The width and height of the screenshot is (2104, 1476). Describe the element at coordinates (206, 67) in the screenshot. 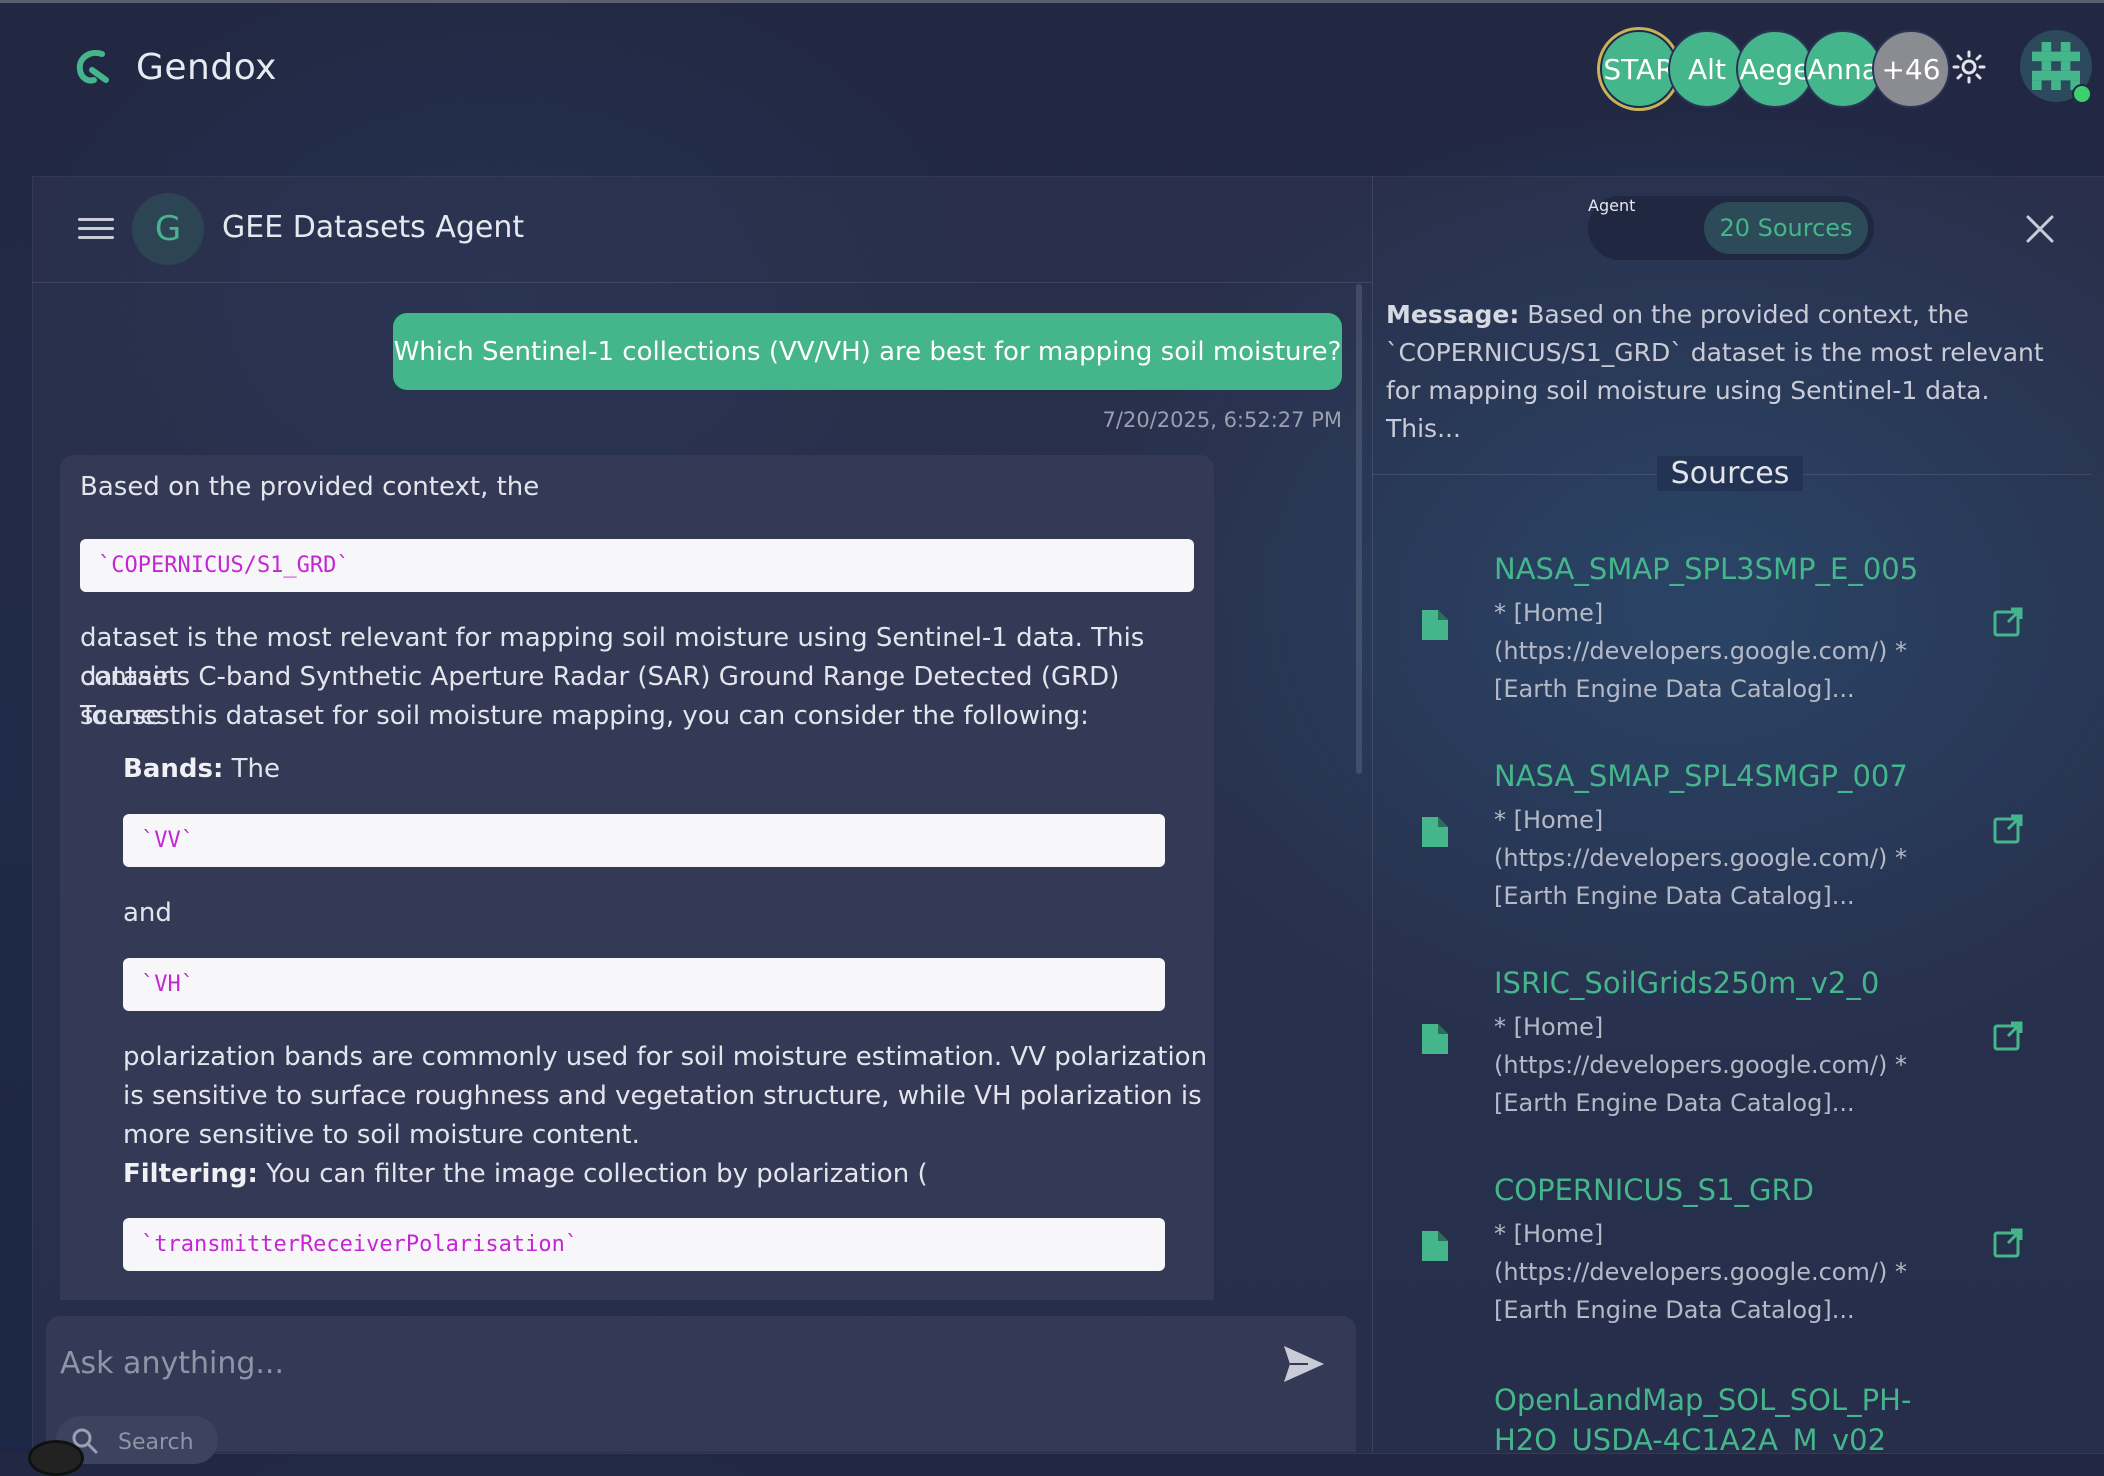

I see `brand-name: Gendox` at that location.